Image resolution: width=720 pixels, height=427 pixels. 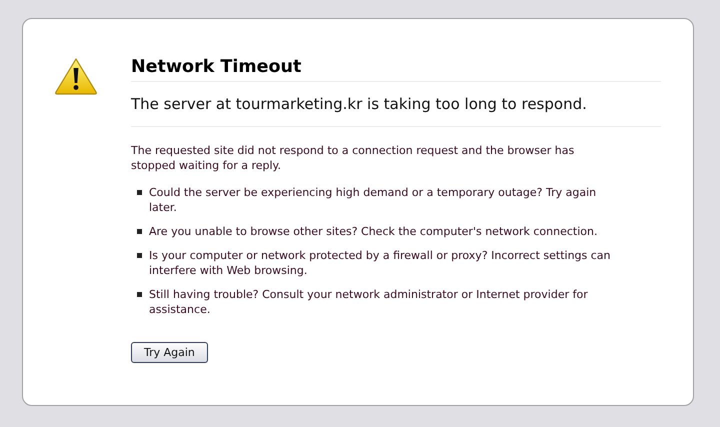 I want to click on try-again-button: Try Again, so click(x=169, y=352).